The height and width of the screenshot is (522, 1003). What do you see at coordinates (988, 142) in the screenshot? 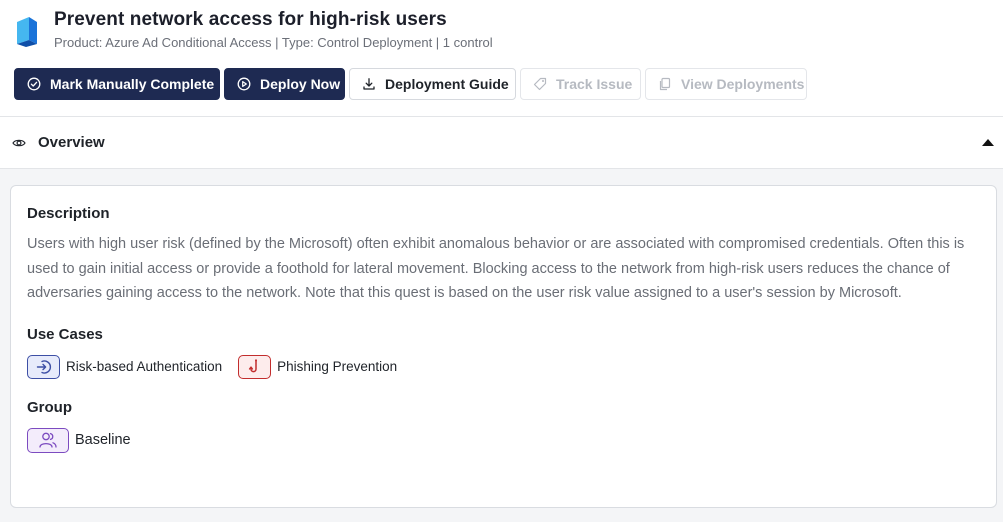
I see `collapse-caret-icon` at bounding box center [988, 142].